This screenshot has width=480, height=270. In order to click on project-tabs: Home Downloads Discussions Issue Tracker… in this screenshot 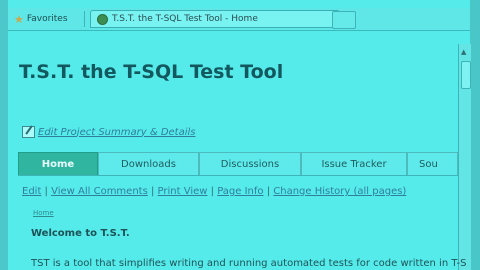, I will do `click(238, 164)`.